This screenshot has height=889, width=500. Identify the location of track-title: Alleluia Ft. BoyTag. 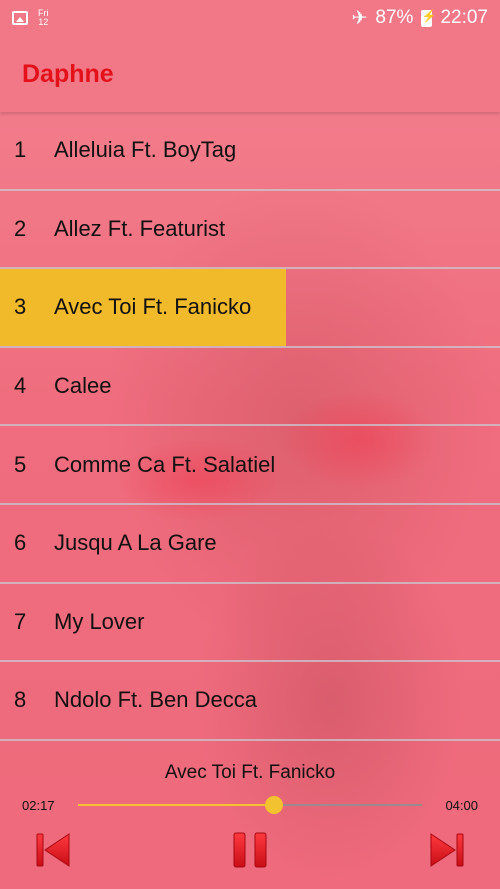
(145, 150).